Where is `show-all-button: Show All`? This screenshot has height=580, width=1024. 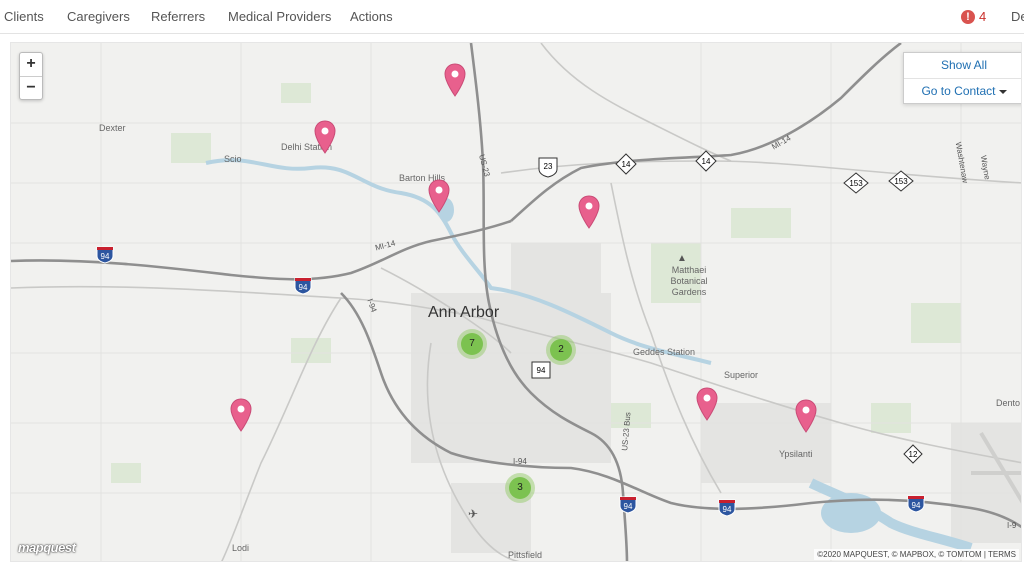
show-all-button: Show All is located at coordinates (962, 65).